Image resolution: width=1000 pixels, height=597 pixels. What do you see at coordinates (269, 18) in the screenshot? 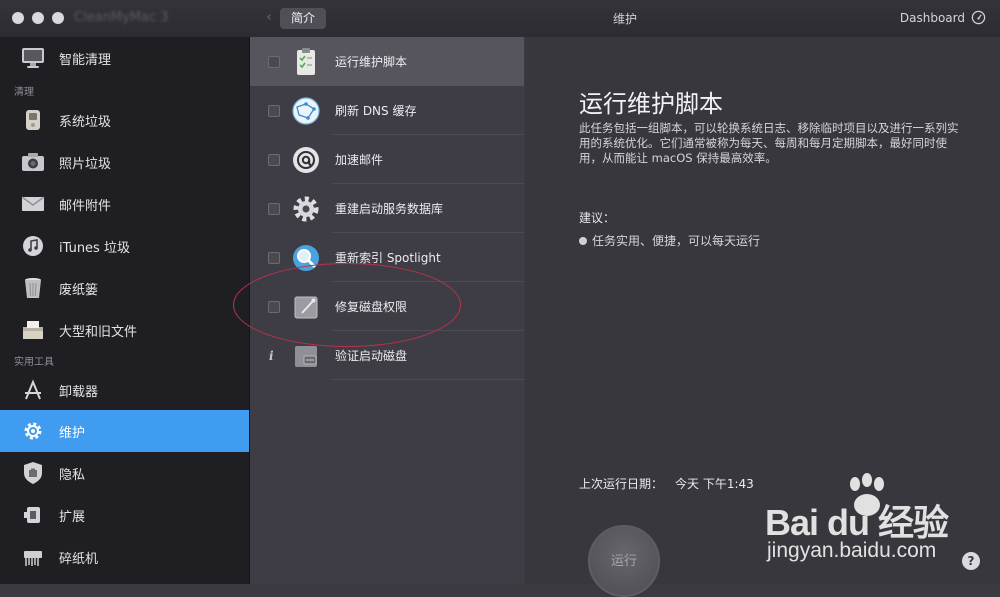
I see `back-button: ‹` at bounding box center [269, 18].